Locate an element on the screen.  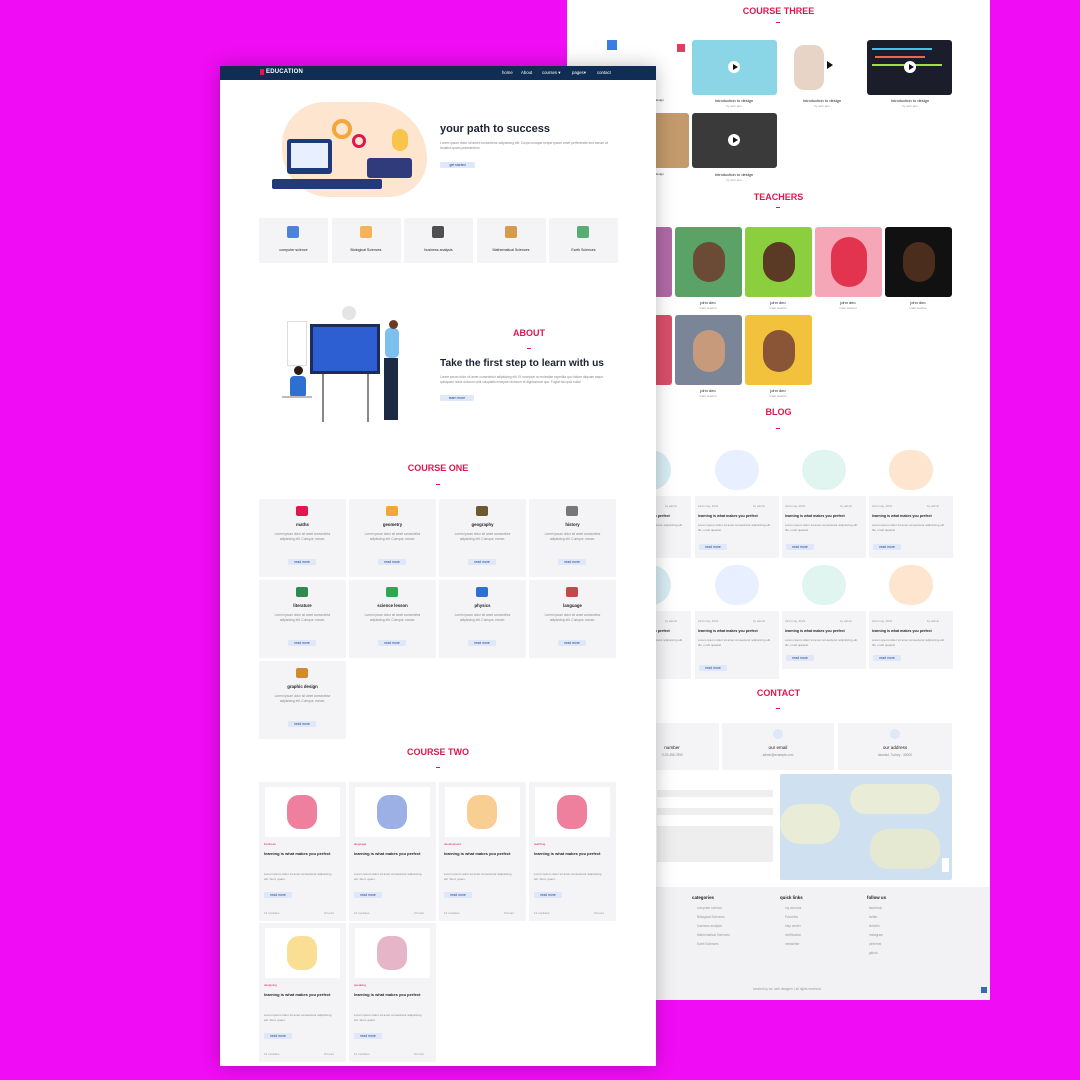
contact-map is located at coordinates (866, 827).